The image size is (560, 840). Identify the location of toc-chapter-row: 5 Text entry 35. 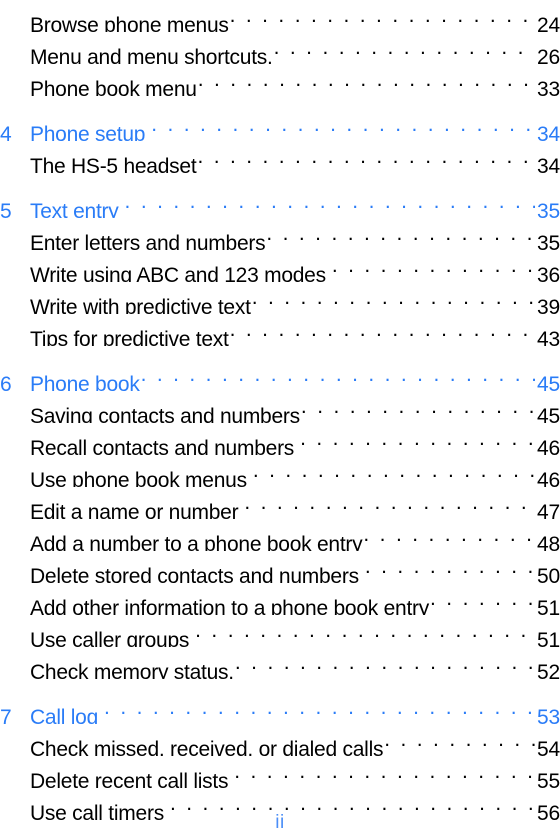
(280, 202).